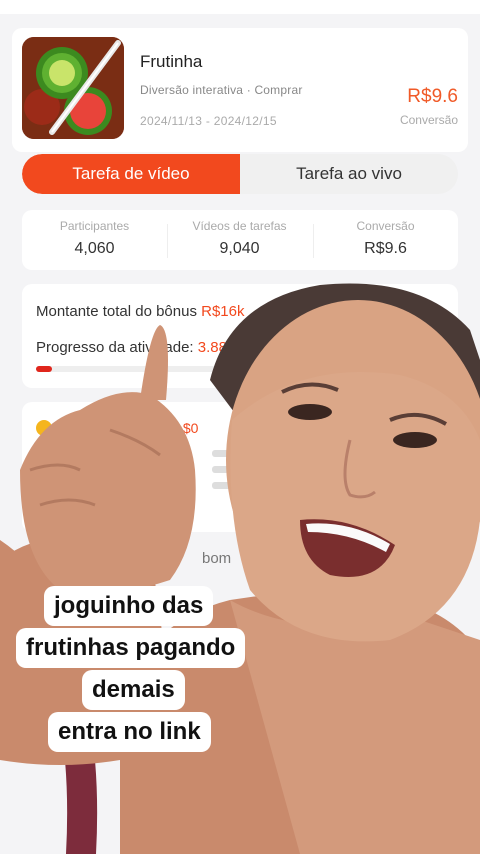  I want to click on caption-line: demais, so click(133, 690).